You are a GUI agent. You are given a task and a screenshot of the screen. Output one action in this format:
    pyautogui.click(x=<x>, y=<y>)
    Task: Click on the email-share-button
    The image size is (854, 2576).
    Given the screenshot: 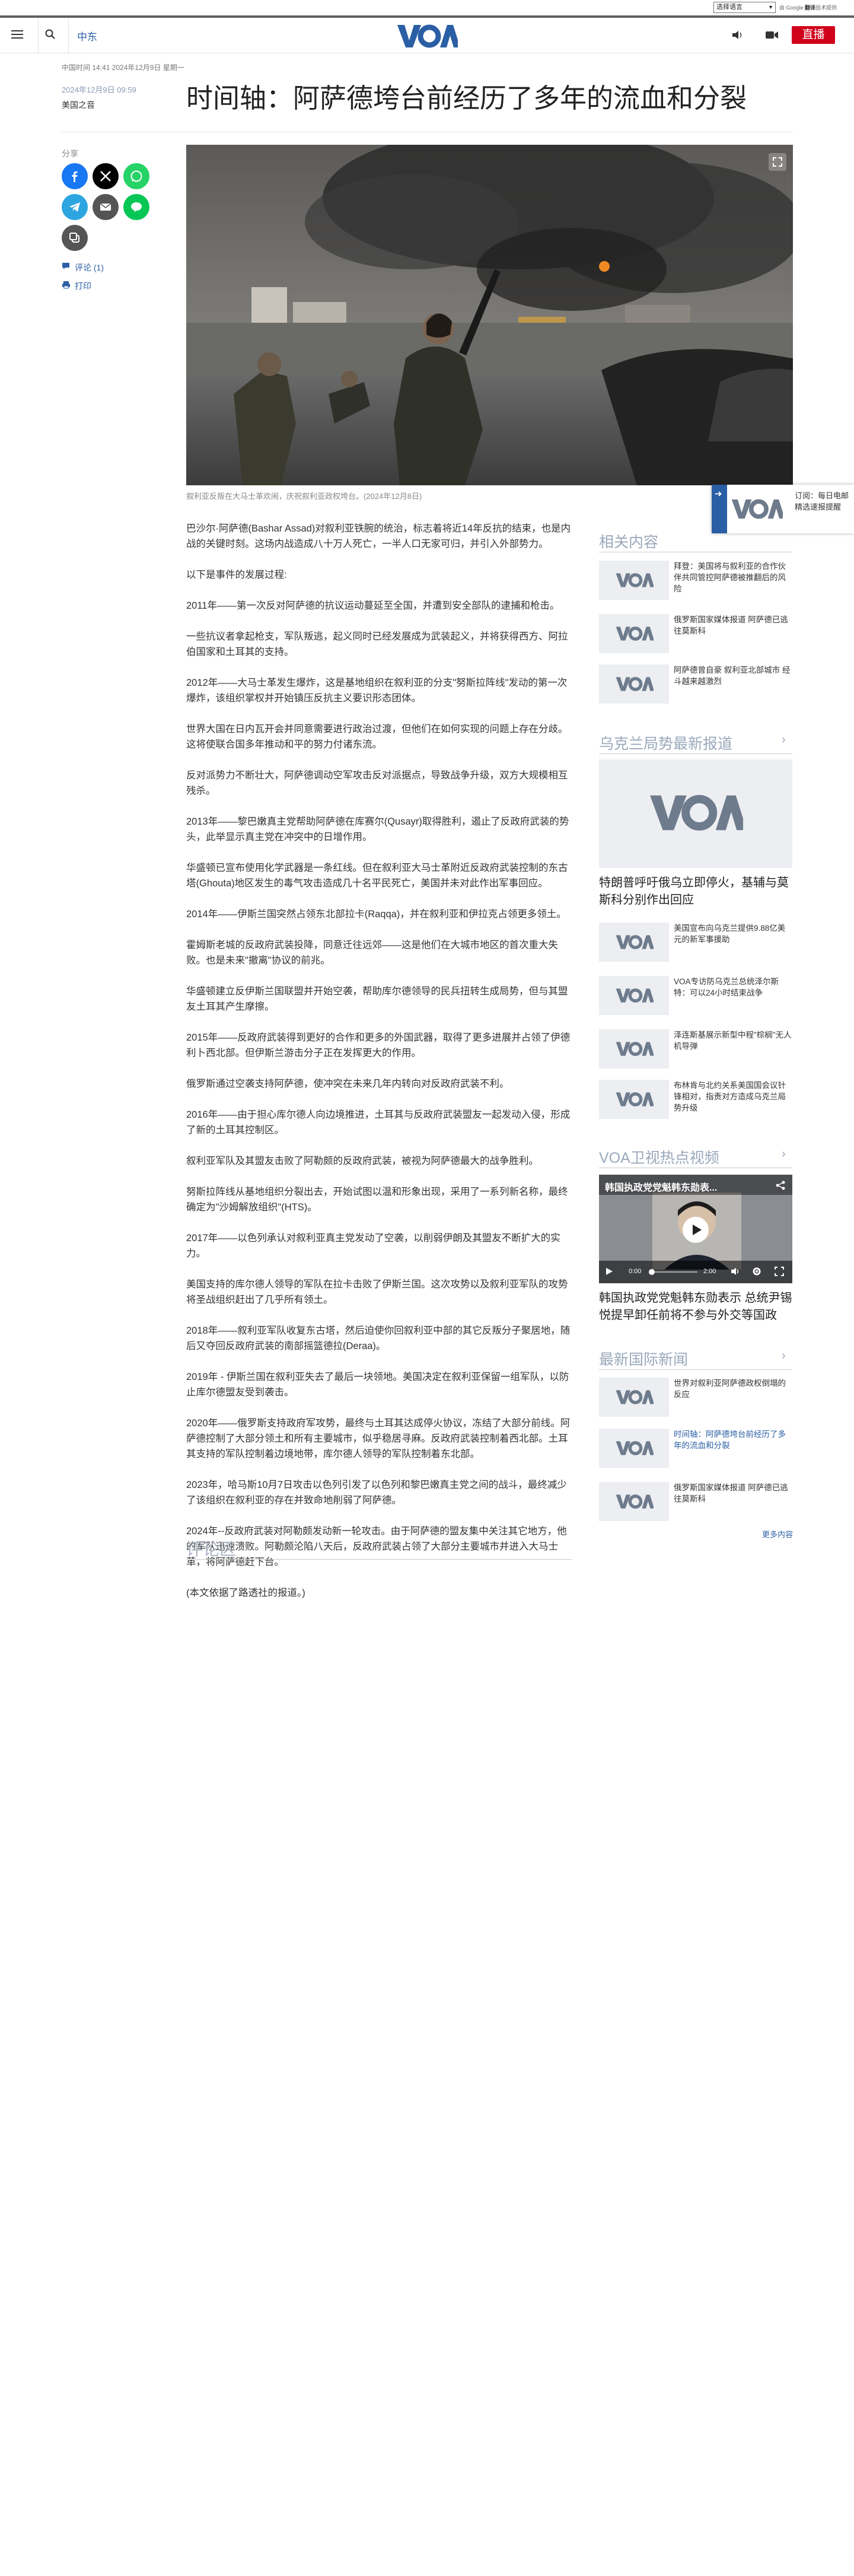 What is the action you would take?
    pyautogui.click(x=106, y=207)
    